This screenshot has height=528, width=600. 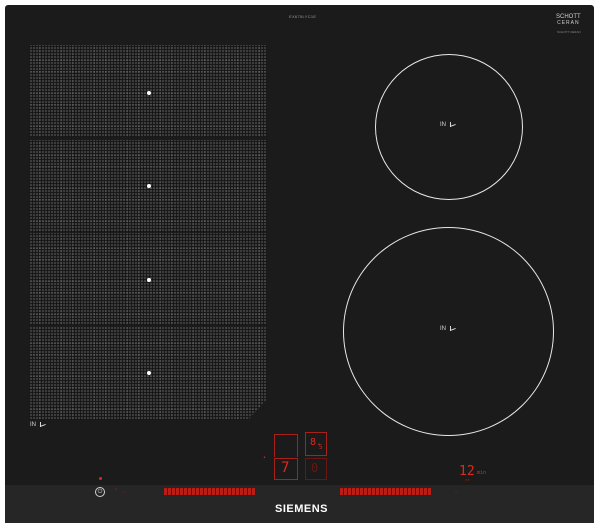 I want to click on schott-ceran-logo: SCHOTT CERAN, so click(x=568, y=20).